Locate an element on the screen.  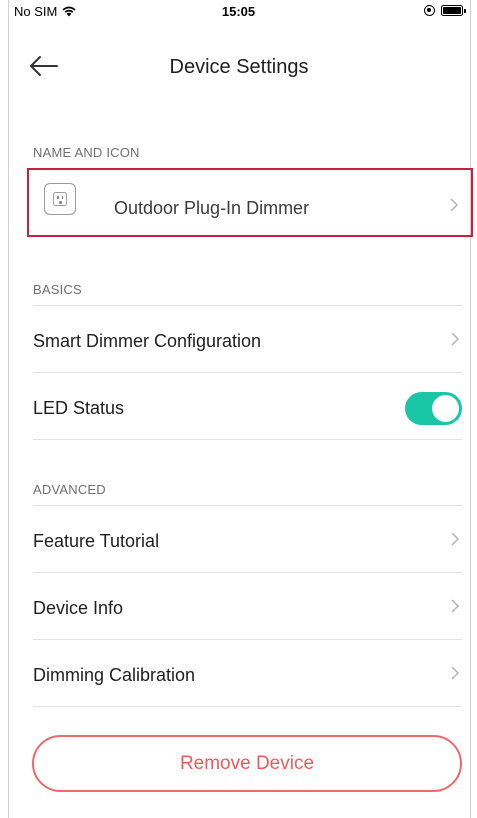
status-right-icons is located at coordinates (445, 10).